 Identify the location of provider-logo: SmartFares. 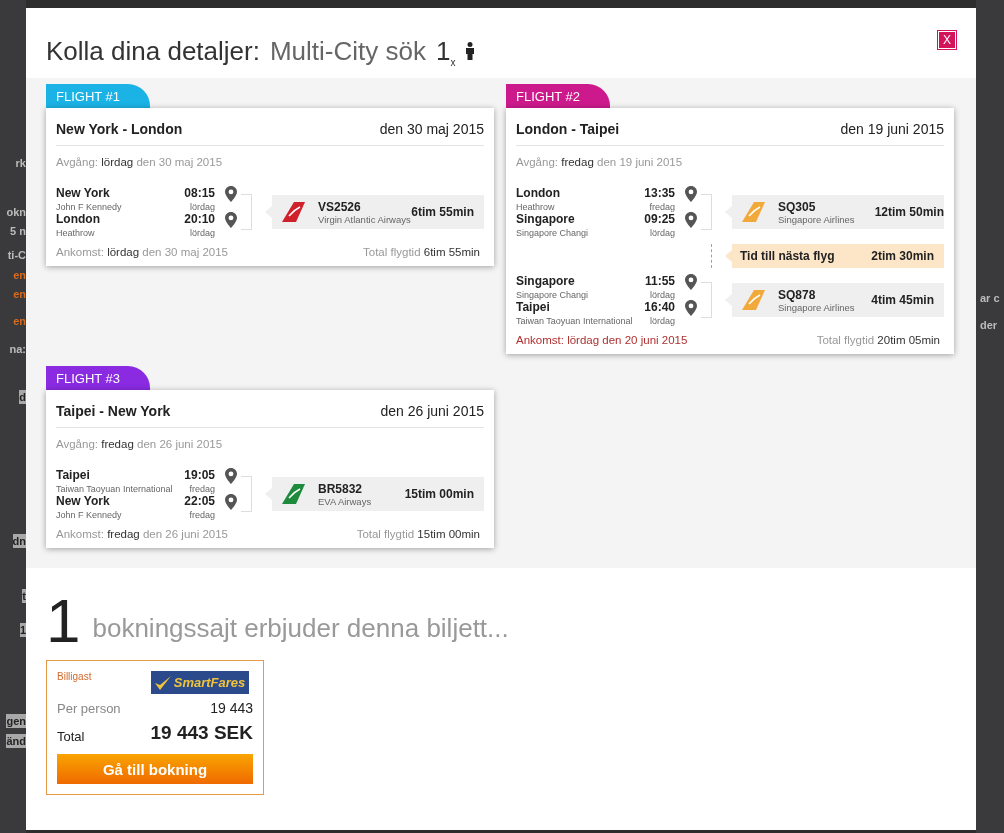
(199, 682).